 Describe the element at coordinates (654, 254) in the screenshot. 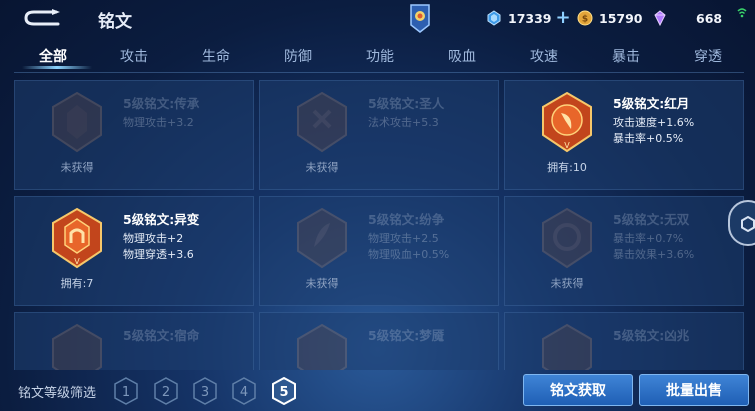

I see `inscription-stat: 暴击效果+3.6%` at that location.